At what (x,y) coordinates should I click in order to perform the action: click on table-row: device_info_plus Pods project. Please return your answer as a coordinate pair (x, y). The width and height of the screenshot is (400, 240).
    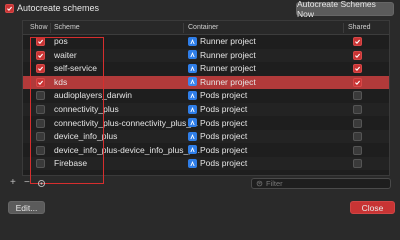
    Looking at the image, I should click on (206, 137).